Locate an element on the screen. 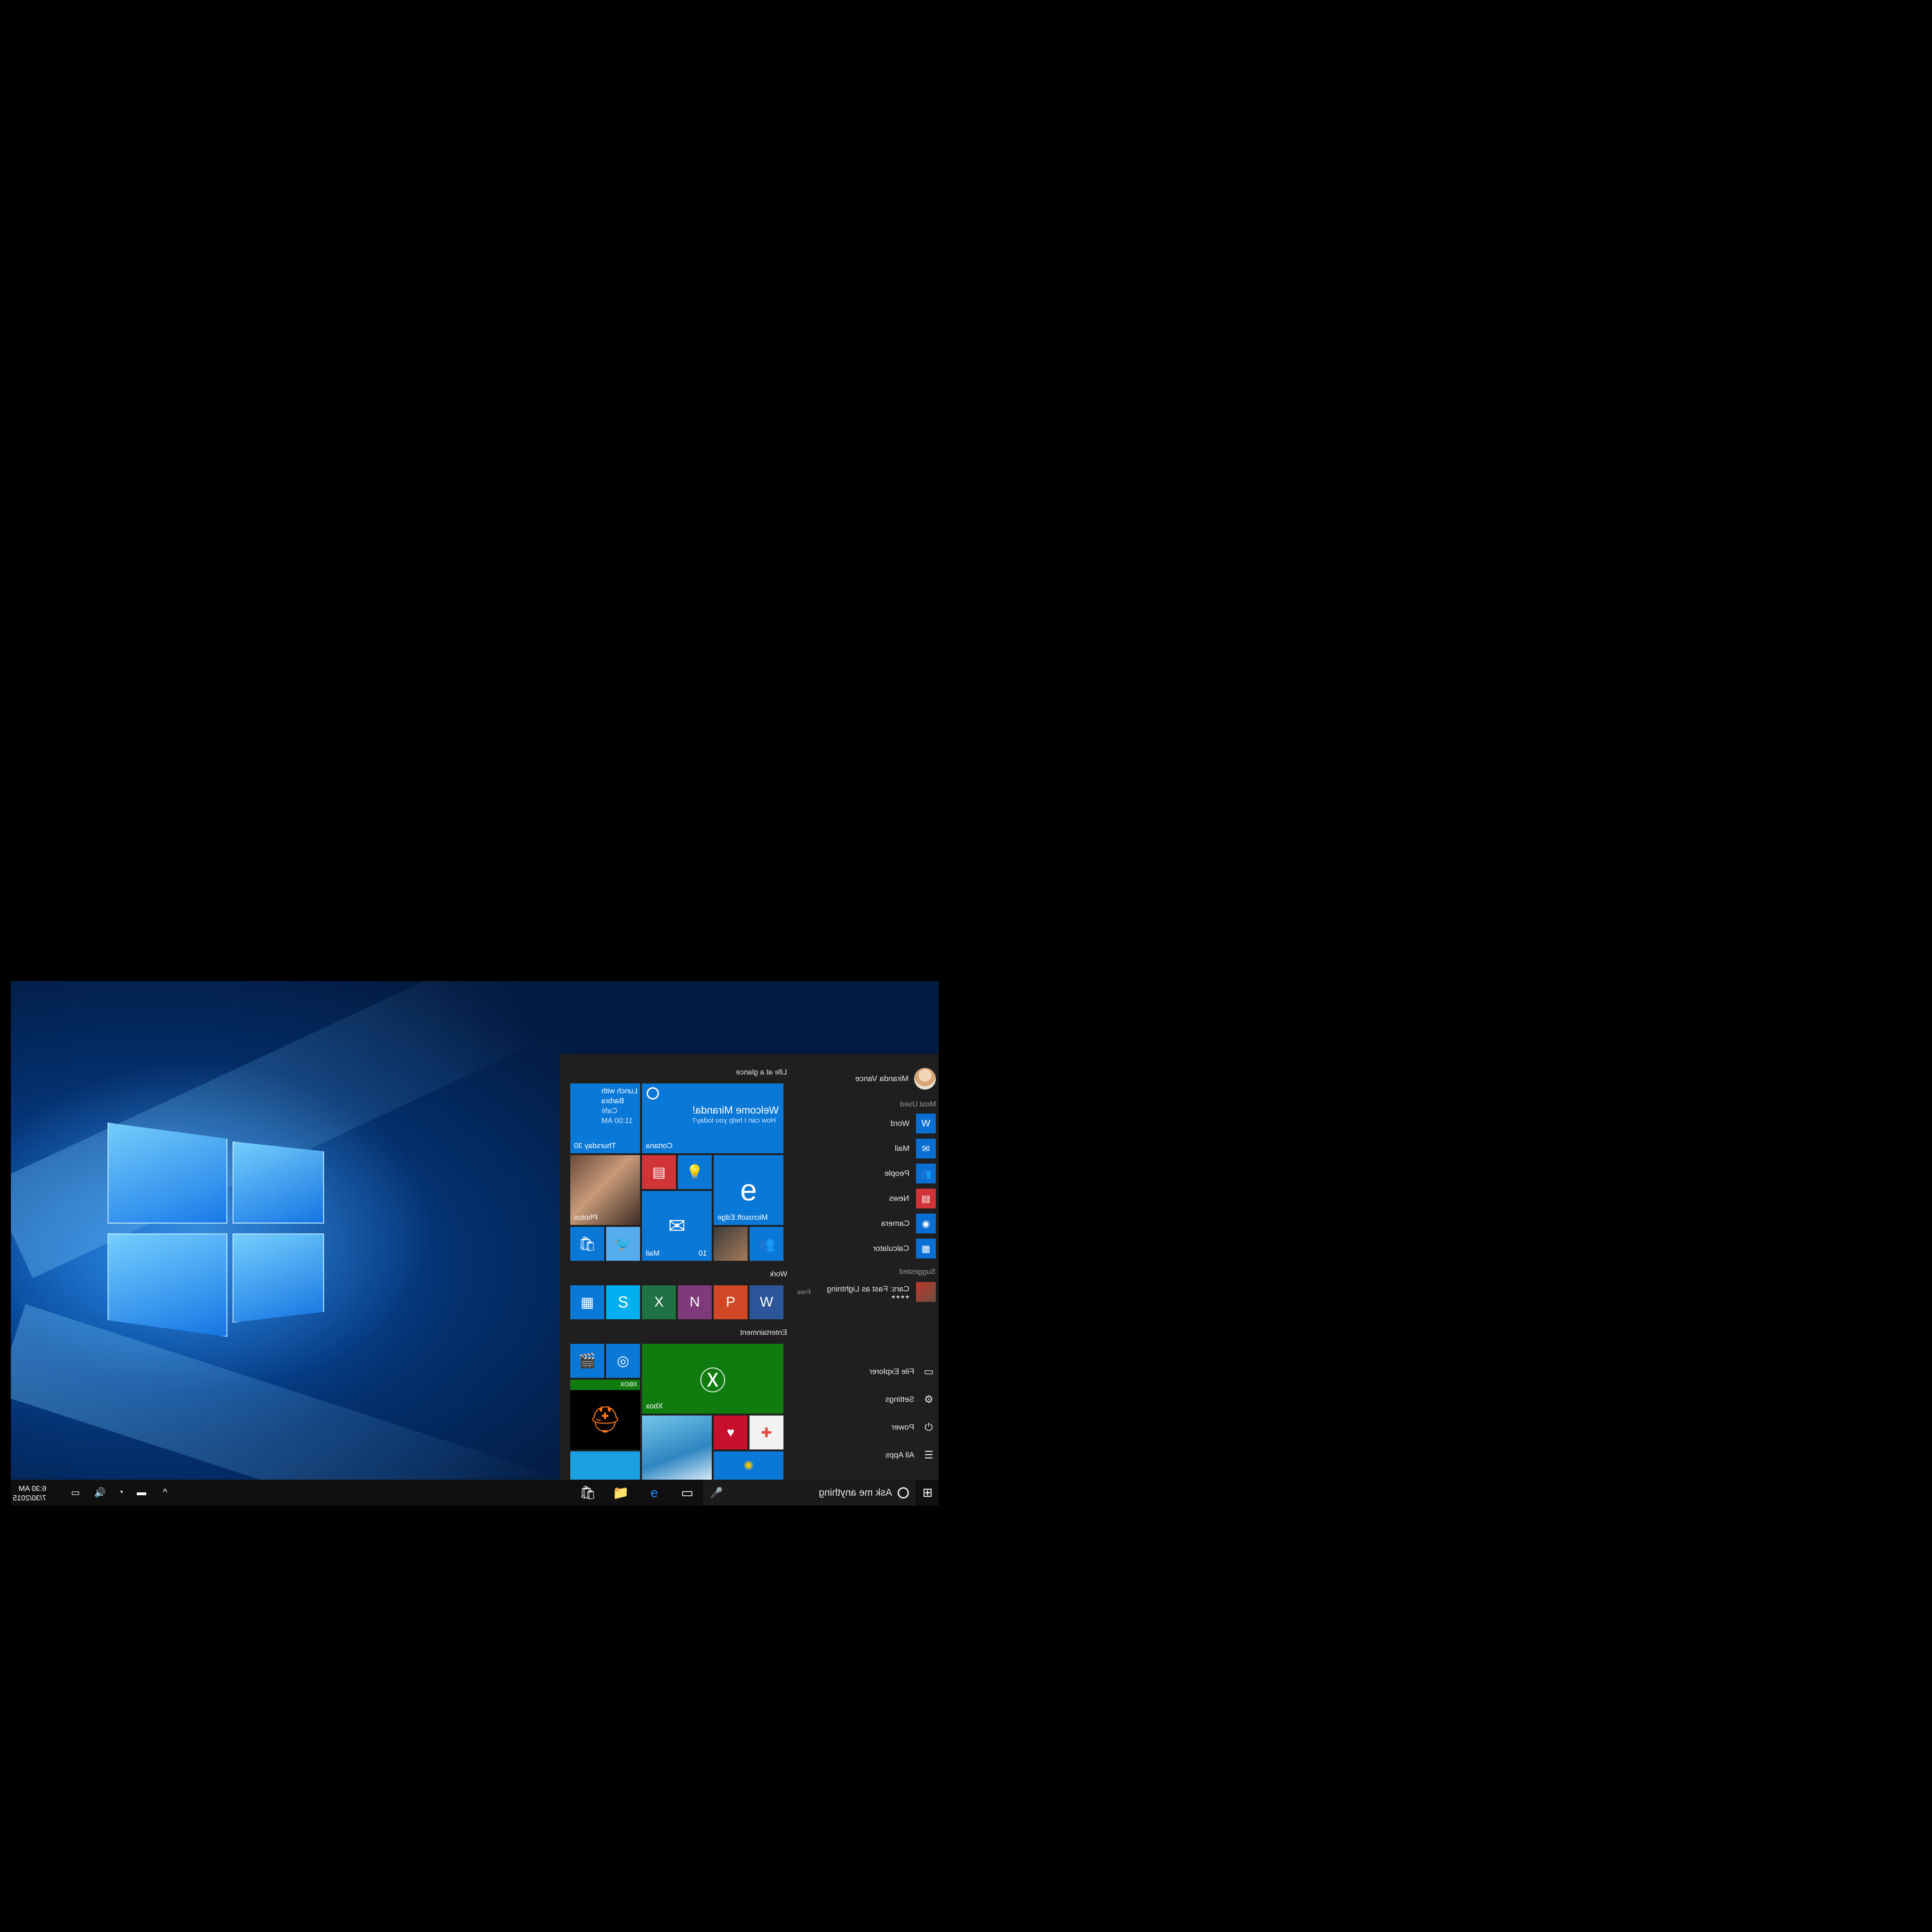 The width and height of the screenshot is (1932, 1932). edge-taskbar-button: e is located at coordinates (654, 1493).